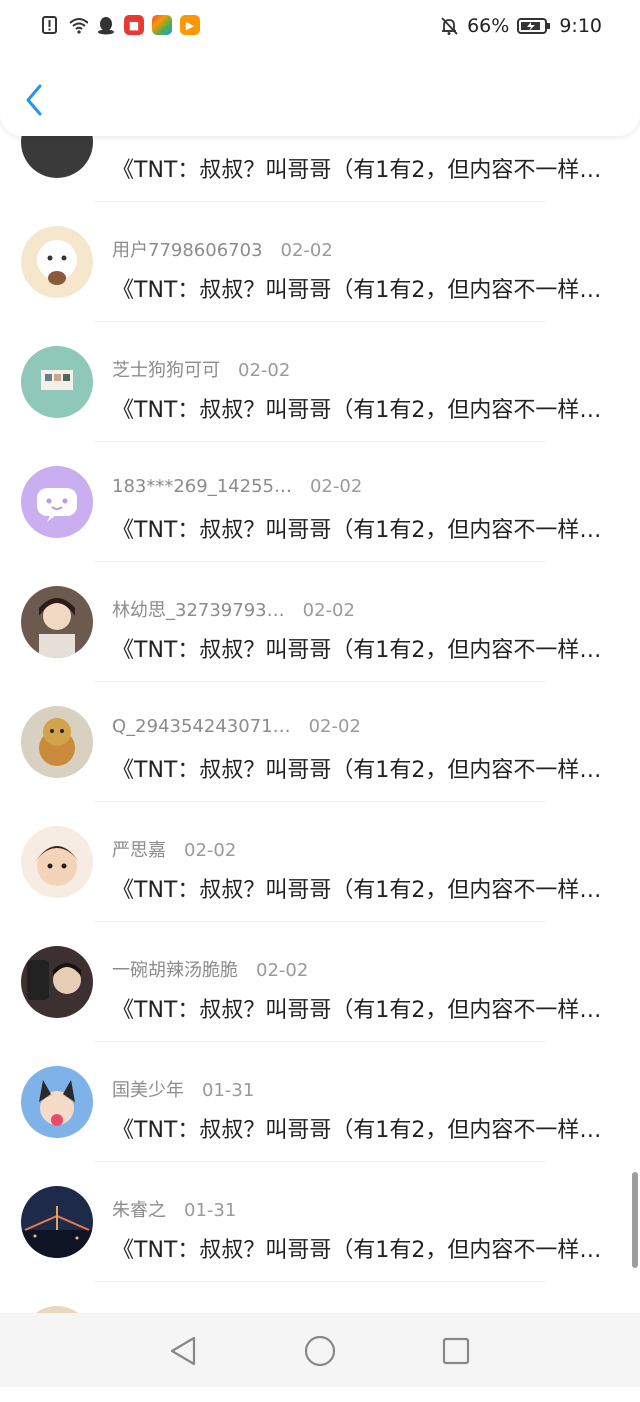 This screenshot has height=1402, width=640. What do you see at coordinates (57, 505) in the screenshot?
I see `chat-bubble-icon` at bounding box center [57, 505].